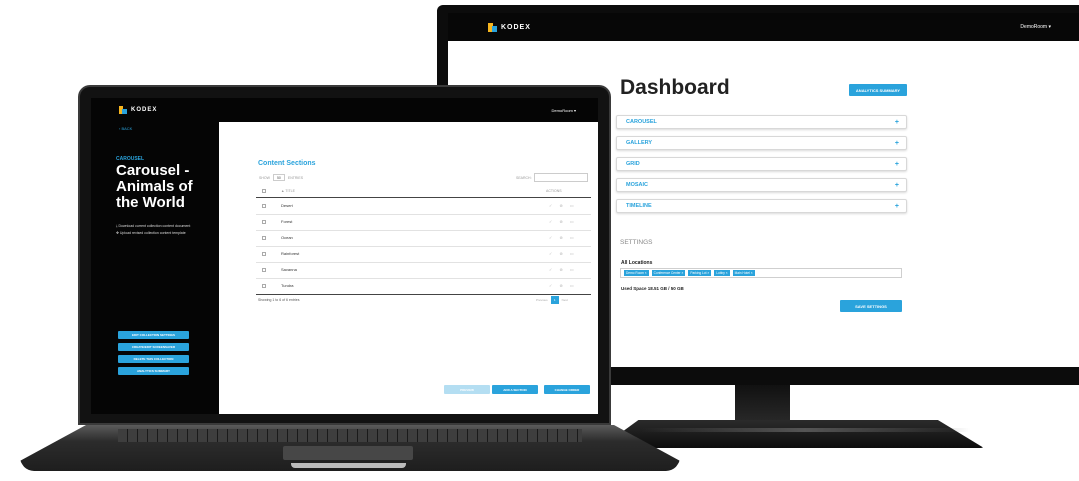  I want to click on delete-collection-button: DELETE THIS COLLECTION, so click(153, 359).